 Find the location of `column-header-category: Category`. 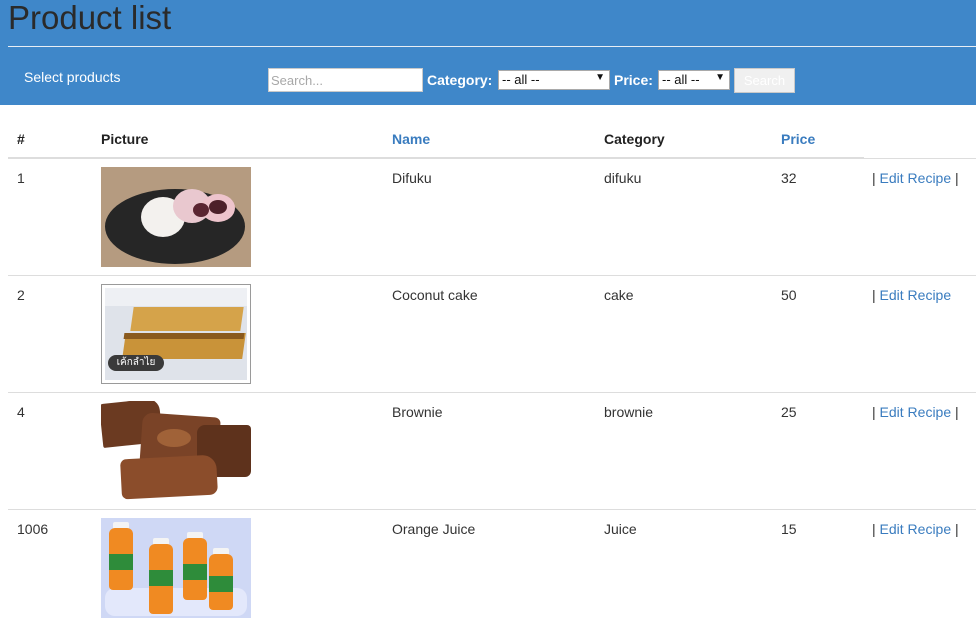

column-header-category: Category is located at coordinates (634, 139).